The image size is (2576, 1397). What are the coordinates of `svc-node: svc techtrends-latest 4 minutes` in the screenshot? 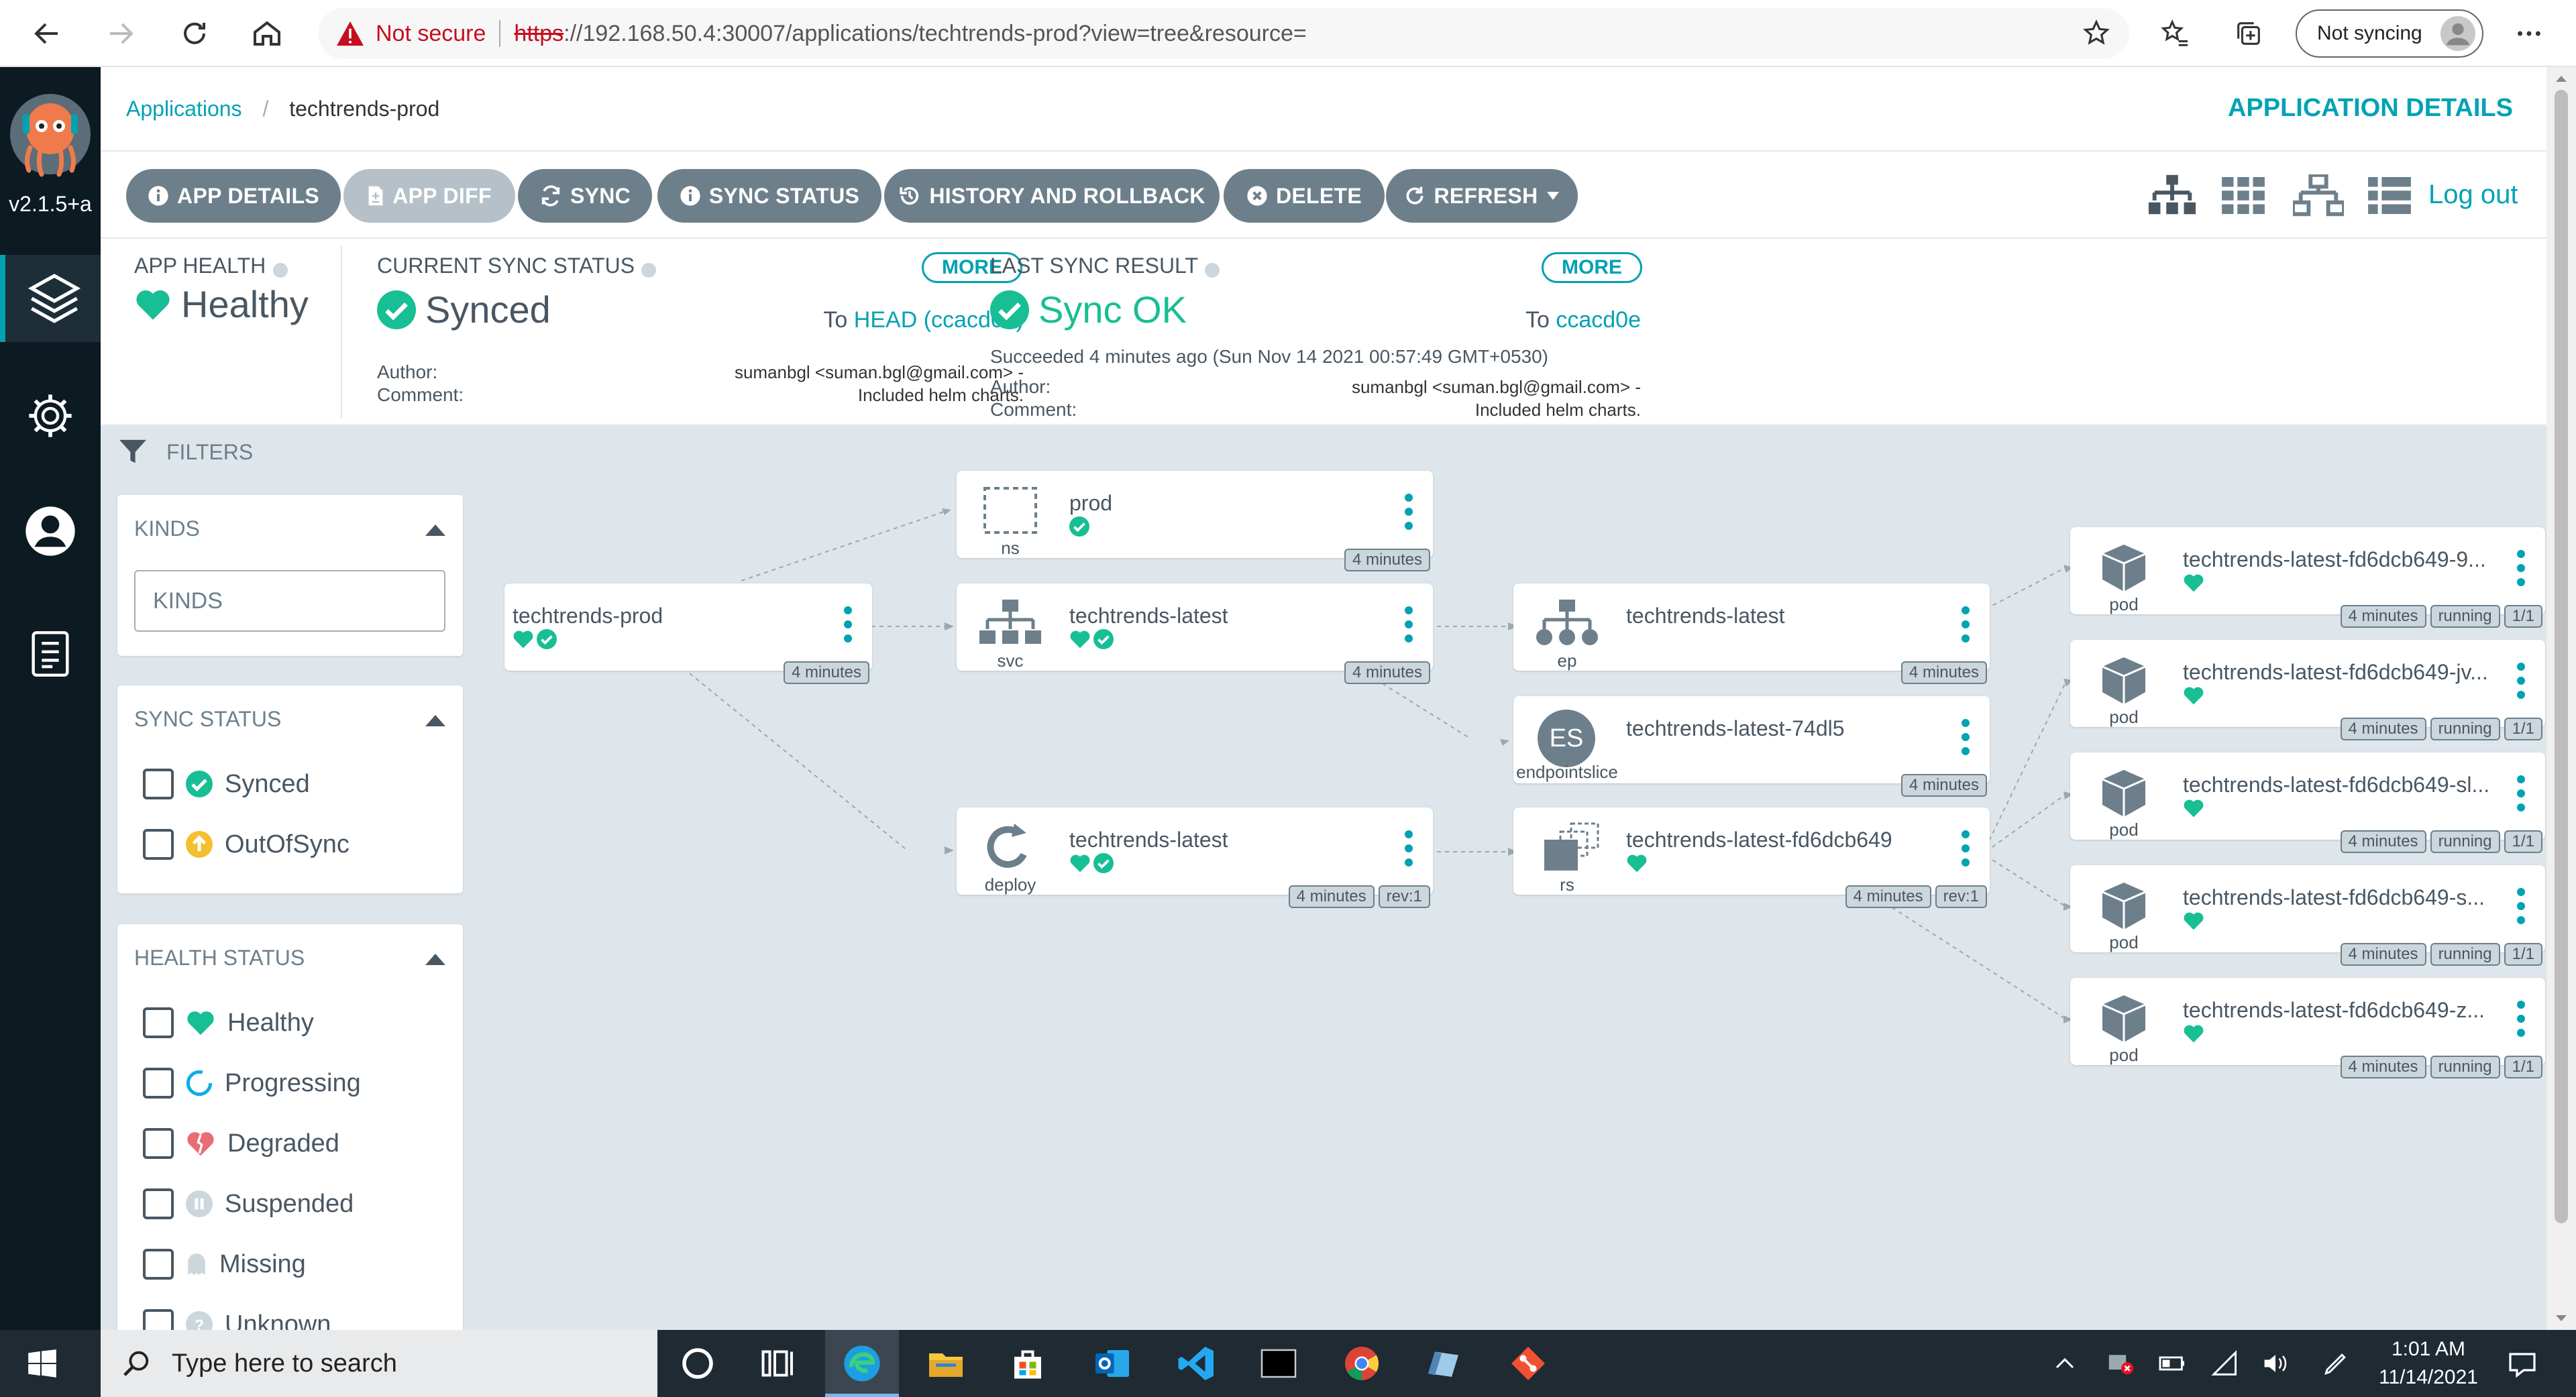 It's located at (1195, 633).